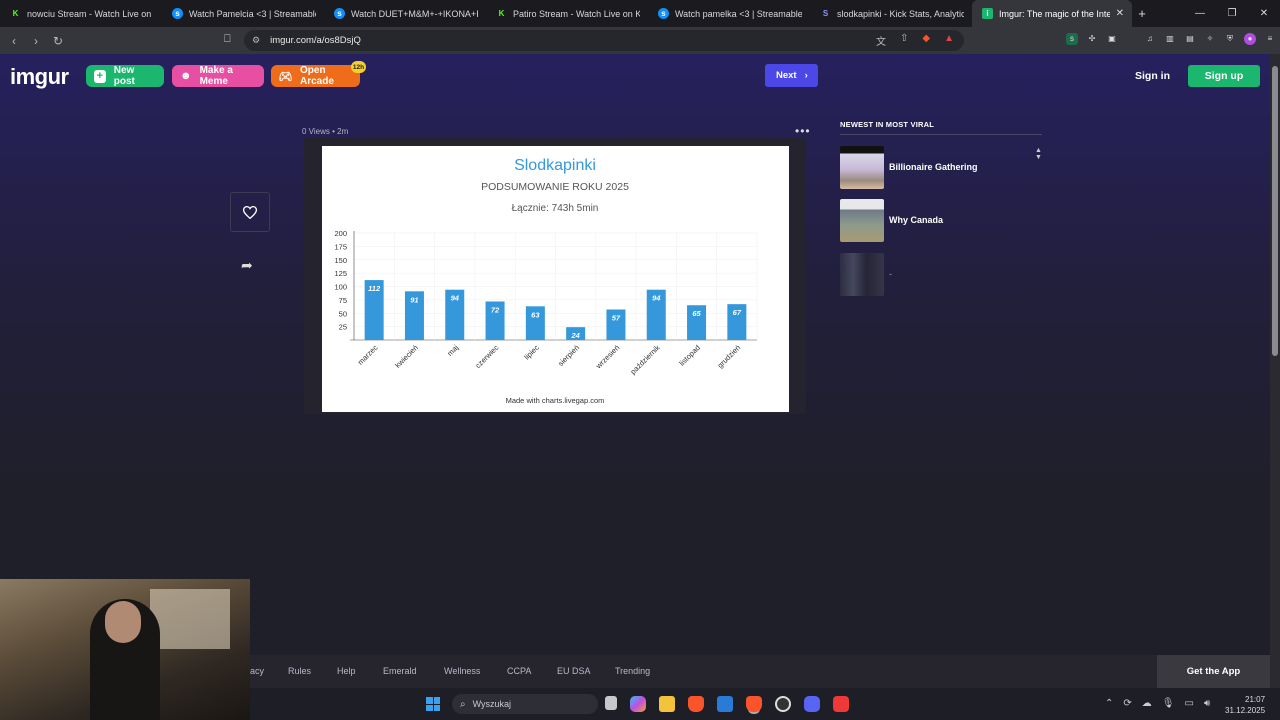 The height and width of the screenshot is (720, 1280). I want to click on brave-icon, so click(696, 704).